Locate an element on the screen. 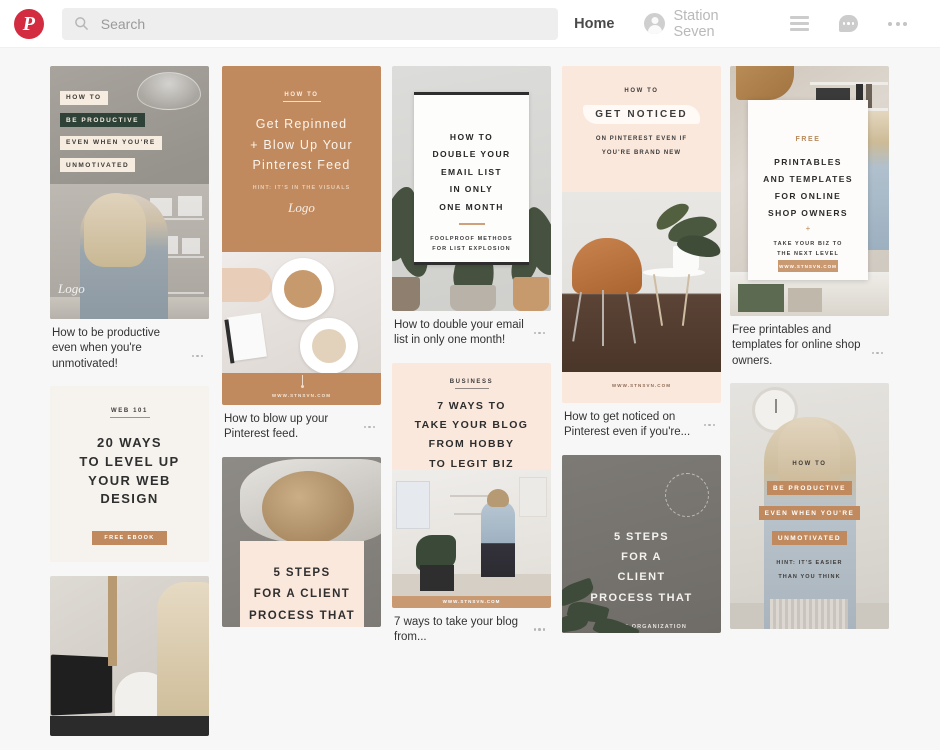  nav-right-group: Home Station Seven is located at coordinates (749, 24).